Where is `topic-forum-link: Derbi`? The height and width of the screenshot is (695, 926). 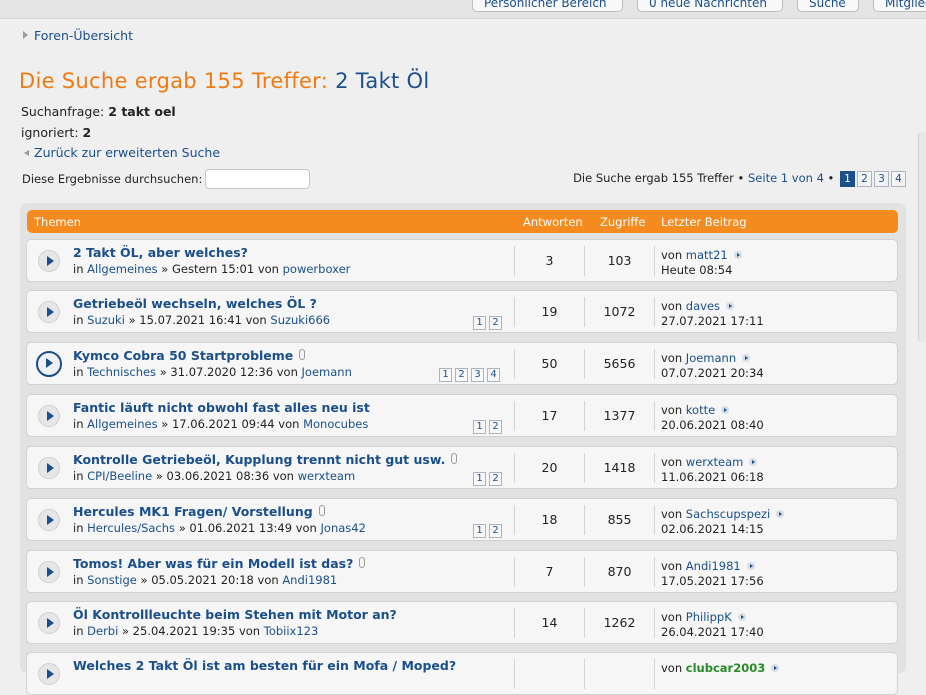 topic-forum-link: Derbi is located at coordinates (102, 631).